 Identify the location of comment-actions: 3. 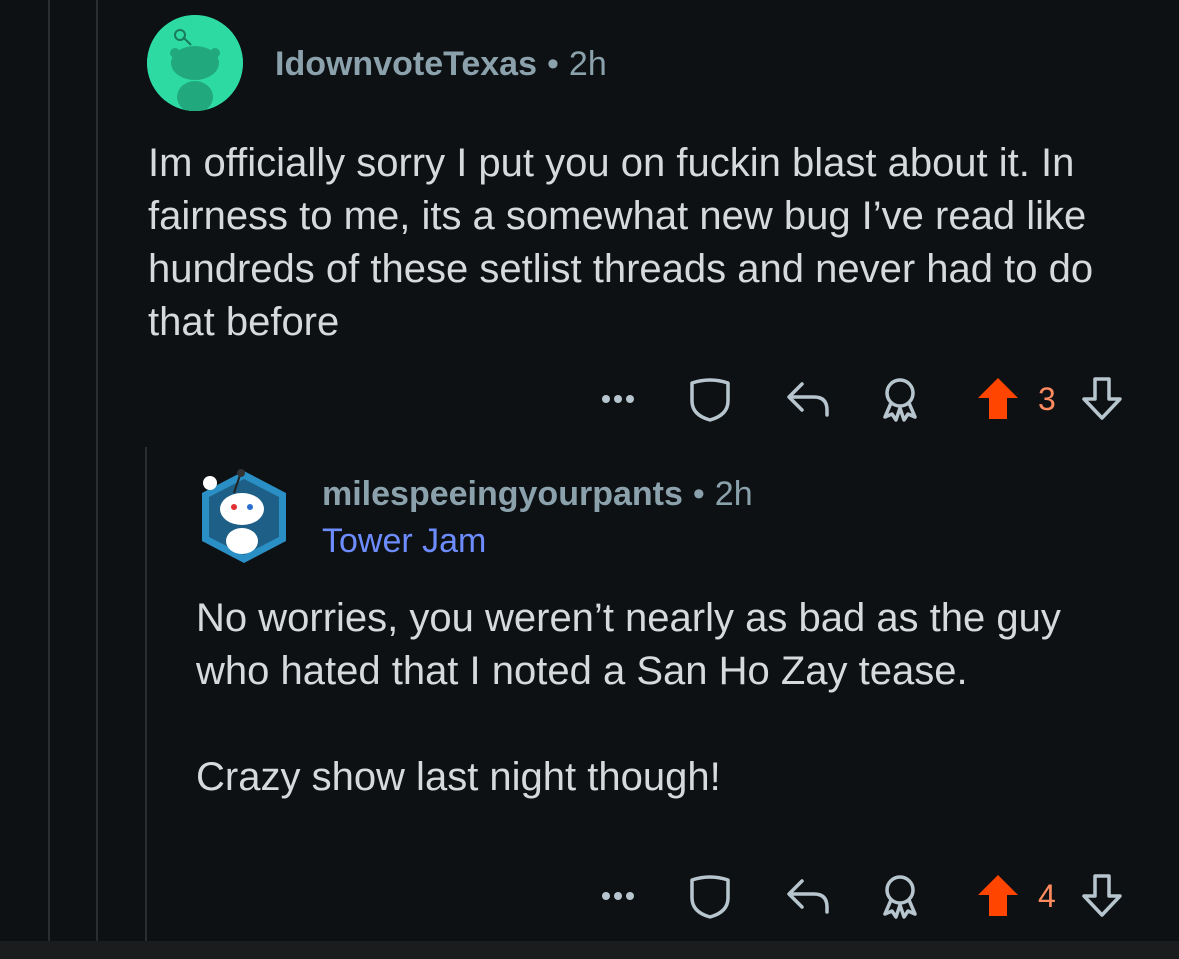
(860, 399).